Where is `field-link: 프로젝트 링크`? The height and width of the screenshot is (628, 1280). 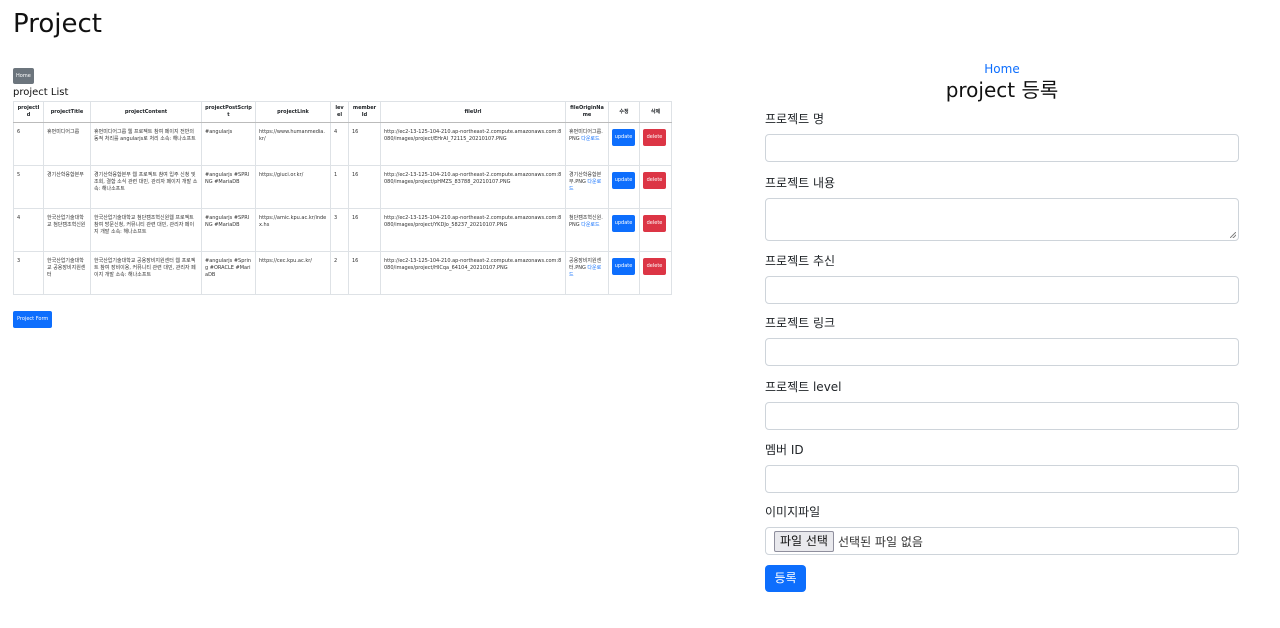 field-link: 프로젝트 링크 is located at coordinates (1002, 340).